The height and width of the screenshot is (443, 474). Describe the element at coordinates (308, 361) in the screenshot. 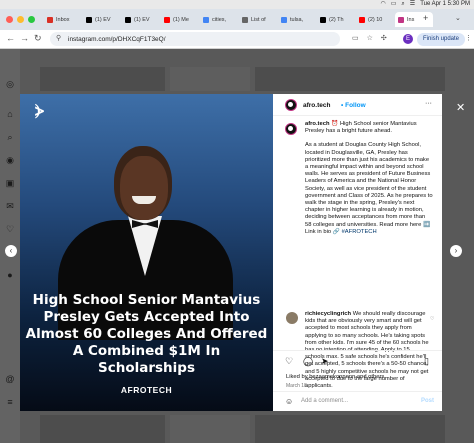

I see `comment-icon: ◯` at that location.